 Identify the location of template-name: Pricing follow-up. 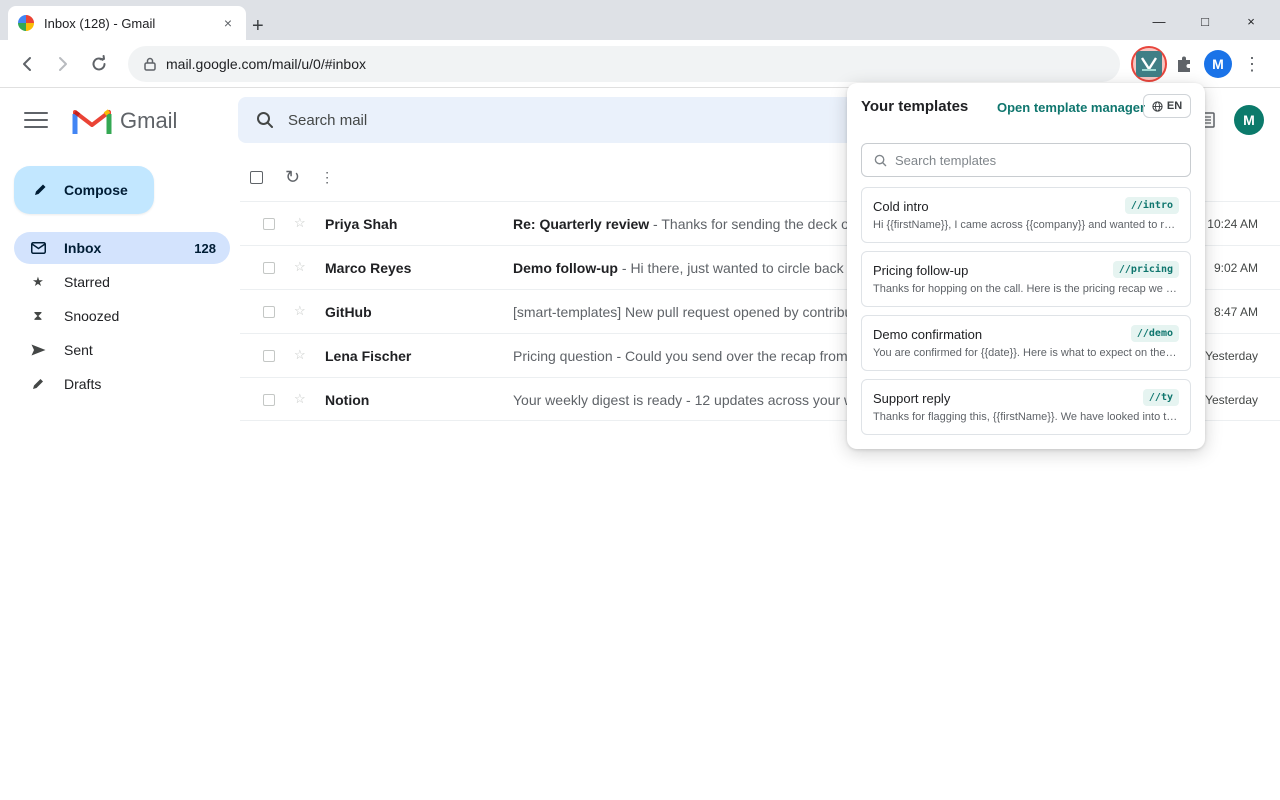
(921, 270).